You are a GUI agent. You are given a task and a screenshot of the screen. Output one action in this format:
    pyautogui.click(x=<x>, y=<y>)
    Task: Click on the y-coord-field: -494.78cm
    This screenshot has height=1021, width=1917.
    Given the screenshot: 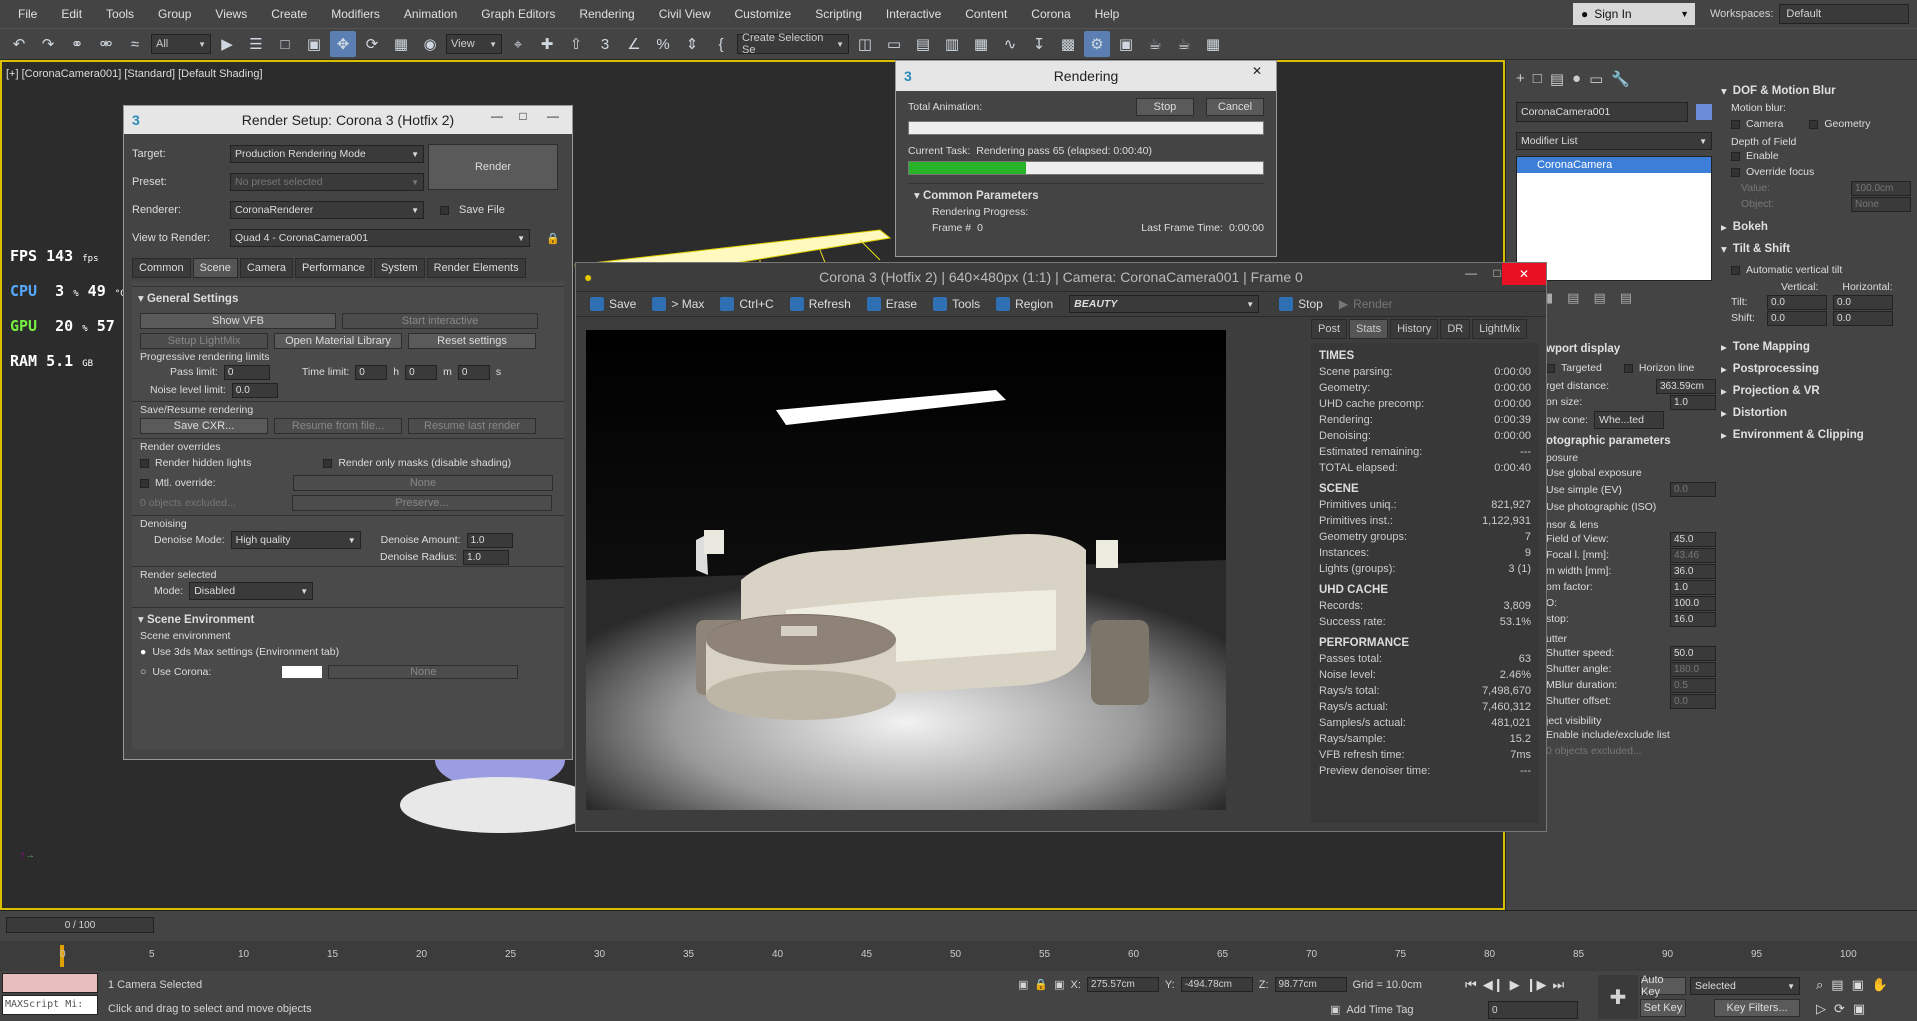 What is the action you would take?
    pyautogui.click(x=1216, y=984)
    